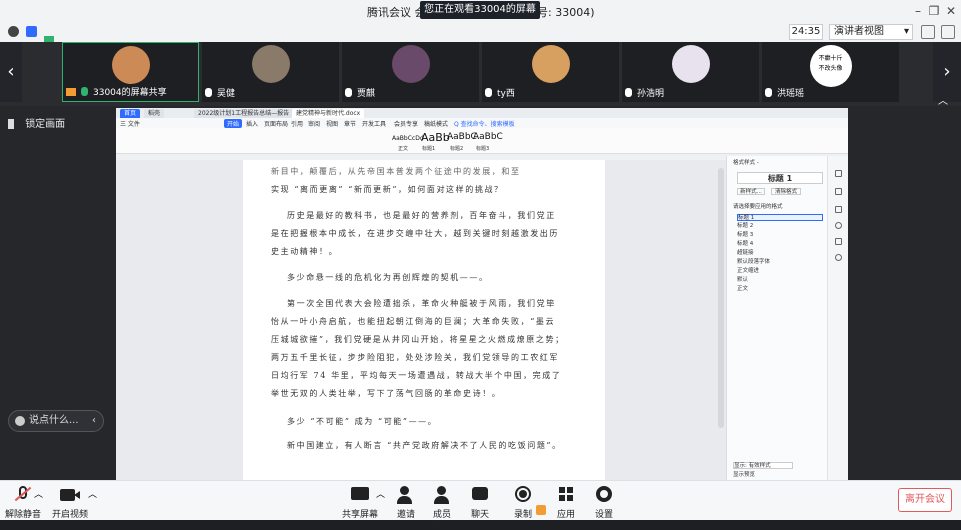 This screenshot has height=530, width=961. What do you see at coordinates (780, 178) in the screenshot?
I see `current-style-box: 标题 1` at bounding box center [780, 178].